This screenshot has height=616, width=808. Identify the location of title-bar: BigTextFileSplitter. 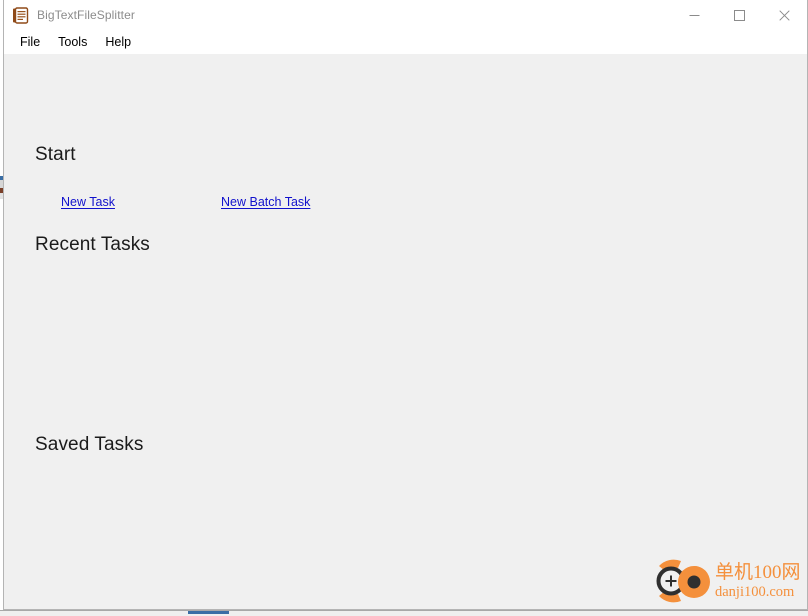
(405, 15).